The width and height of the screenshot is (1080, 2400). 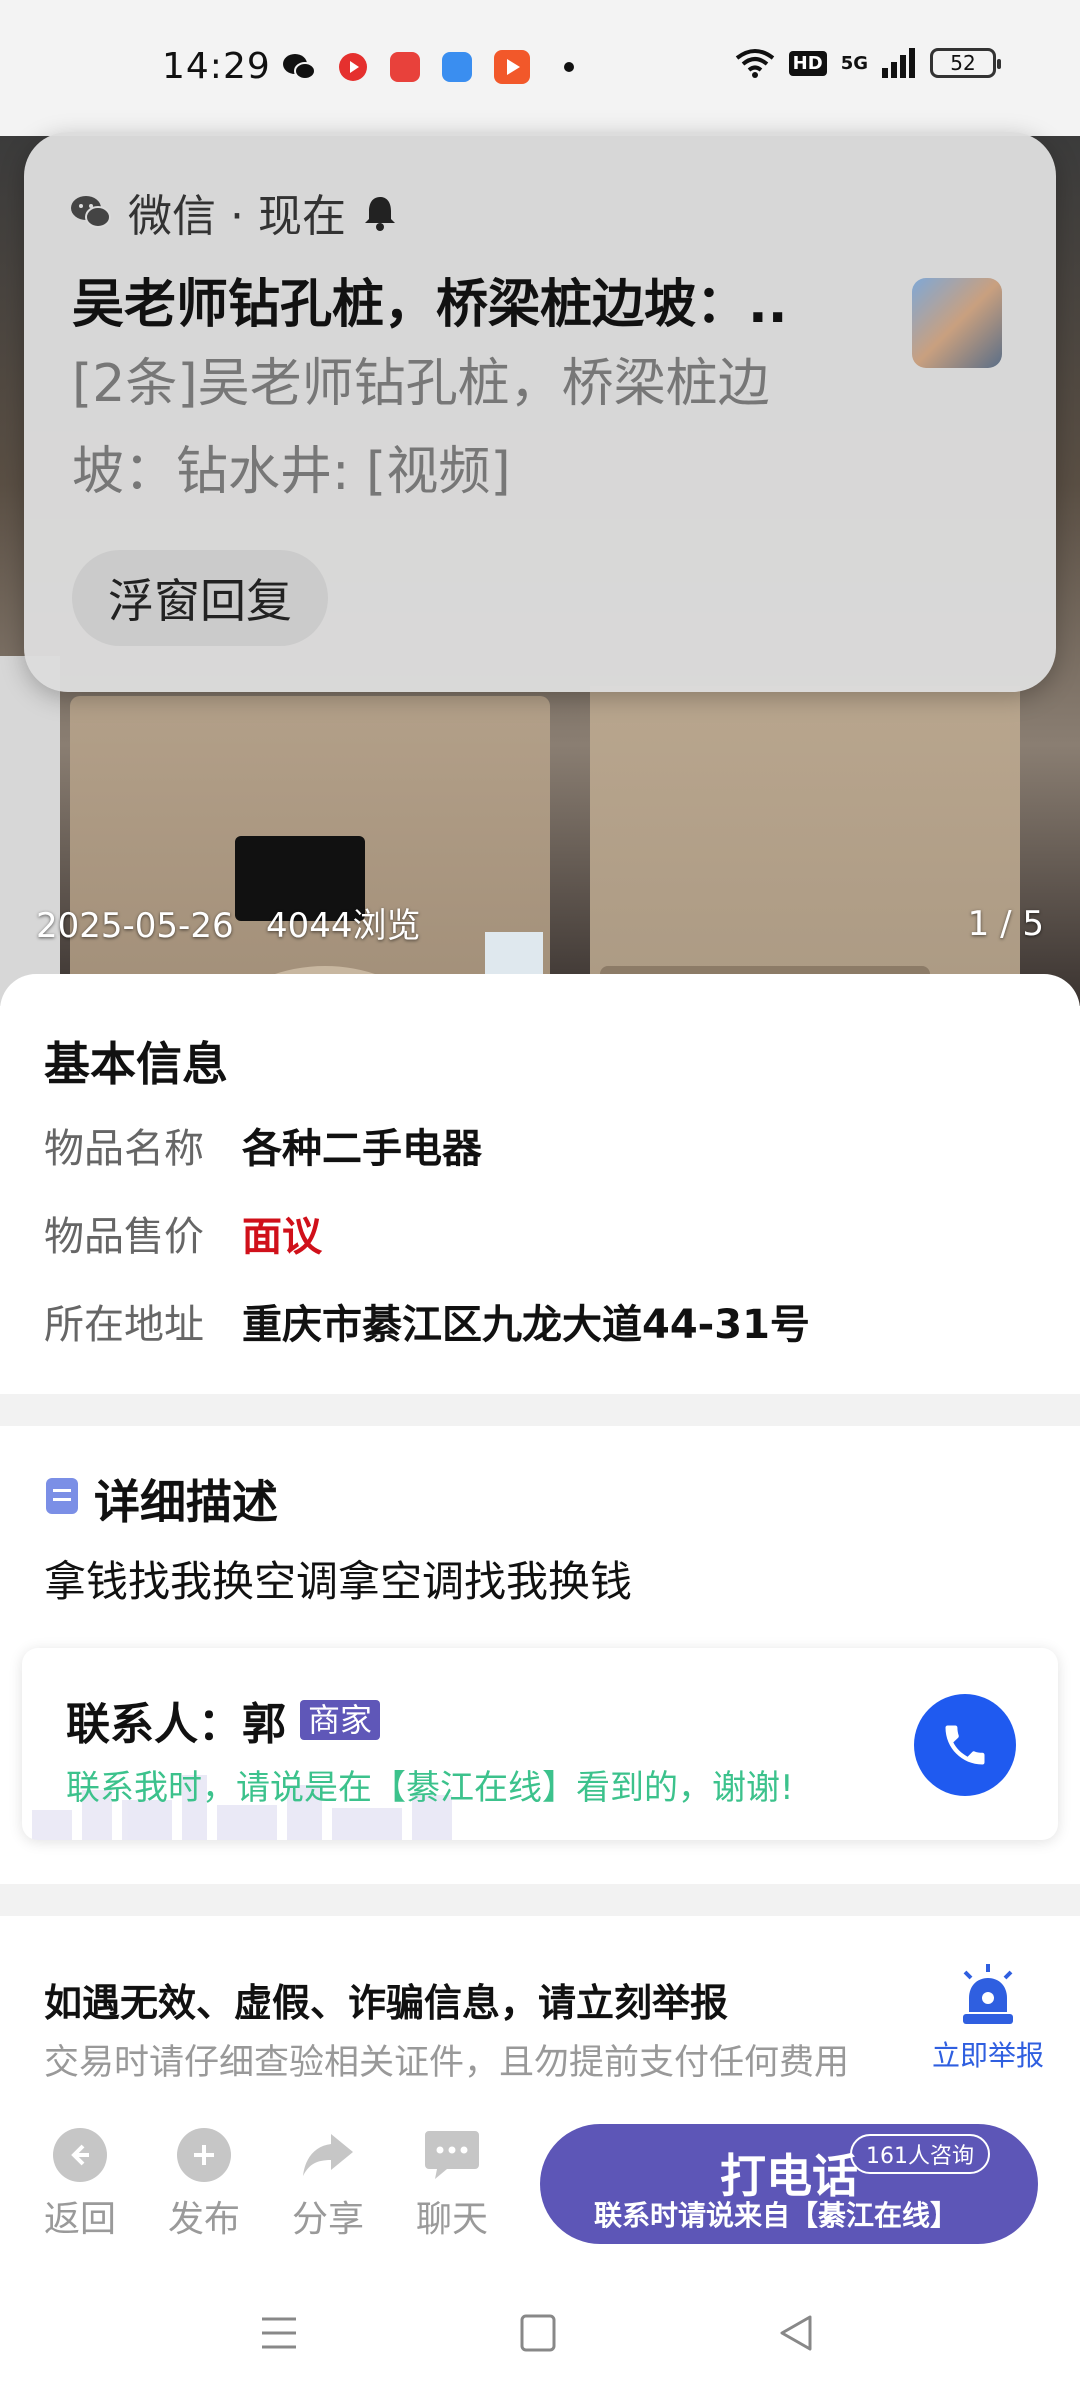 What do you see at coordinates (124, 1149) in the screenshot?
I see `item-name-label: 物品名称` at bounding box center [124, 1149].